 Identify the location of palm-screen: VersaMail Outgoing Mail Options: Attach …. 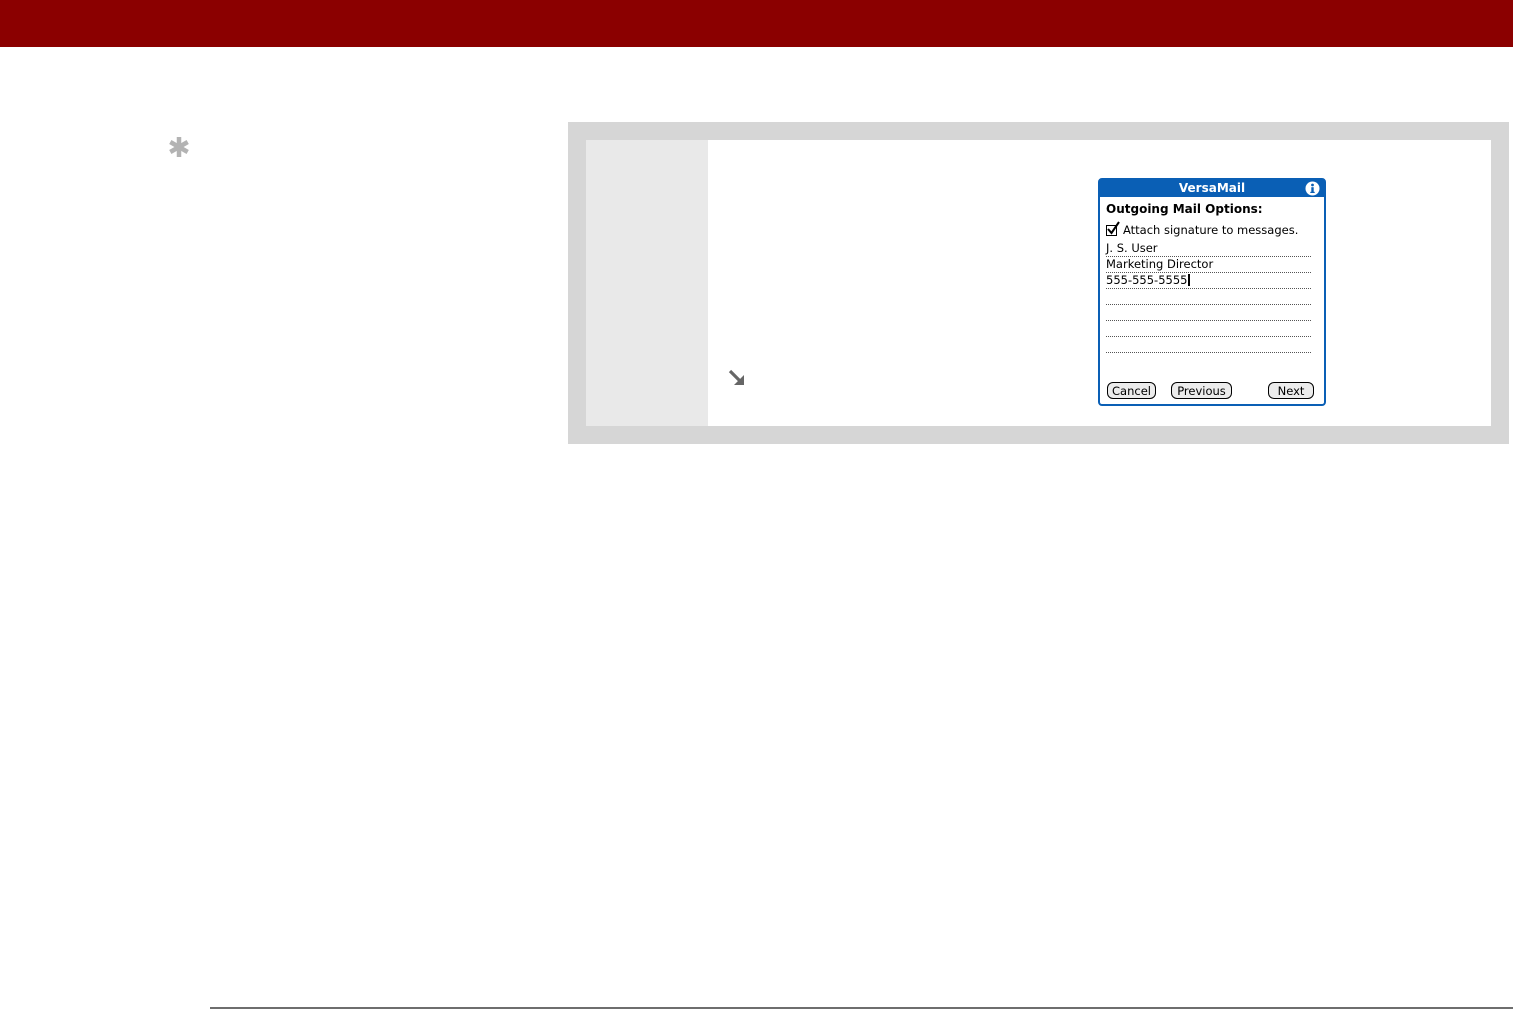
(1212, 292).